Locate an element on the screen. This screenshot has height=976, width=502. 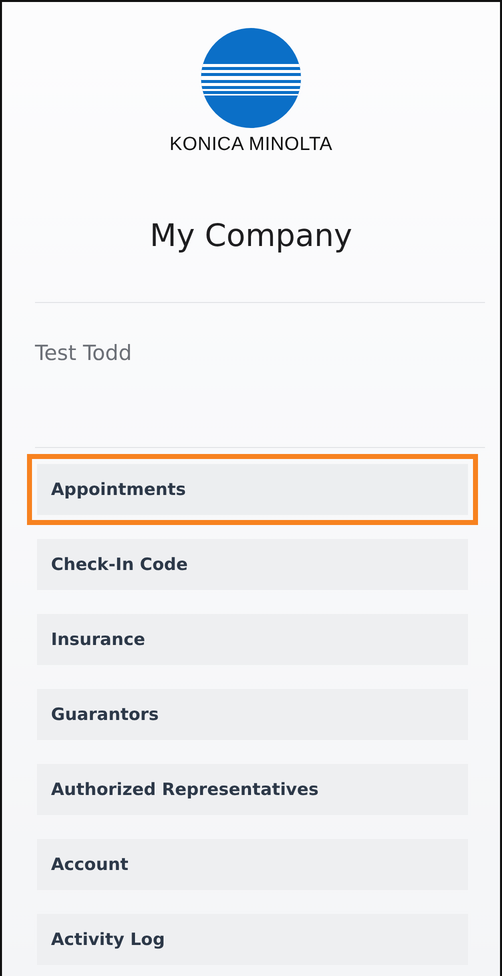
menu-item: Appointments is located at coordinates (252, 489).